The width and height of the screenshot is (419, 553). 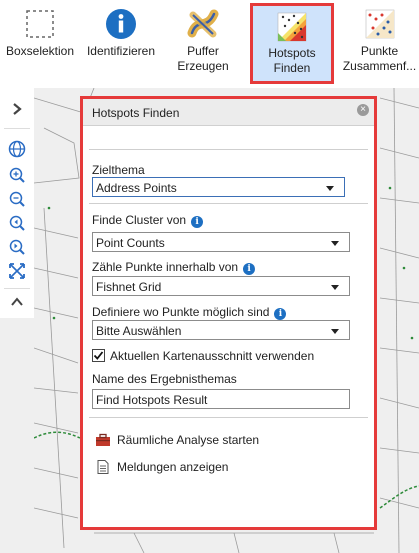 What do you see at coordinates (136, 113) in the screenshot?
I see `panel-title: Hotspots Finden` at bounding box center [136, 113].